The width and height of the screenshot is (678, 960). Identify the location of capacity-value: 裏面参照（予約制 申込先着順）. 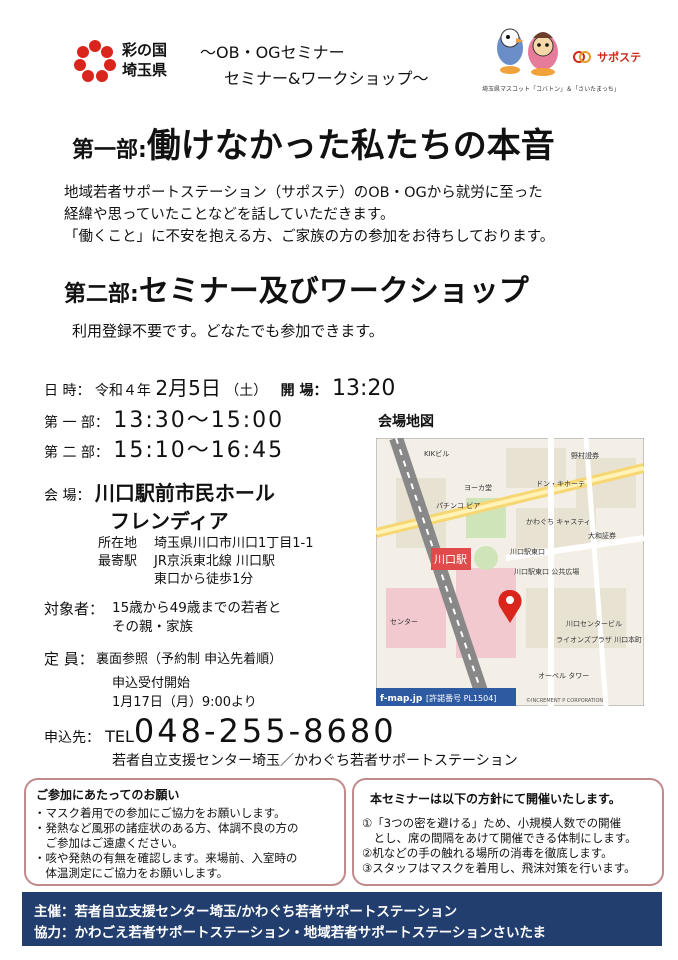
(189, 659).